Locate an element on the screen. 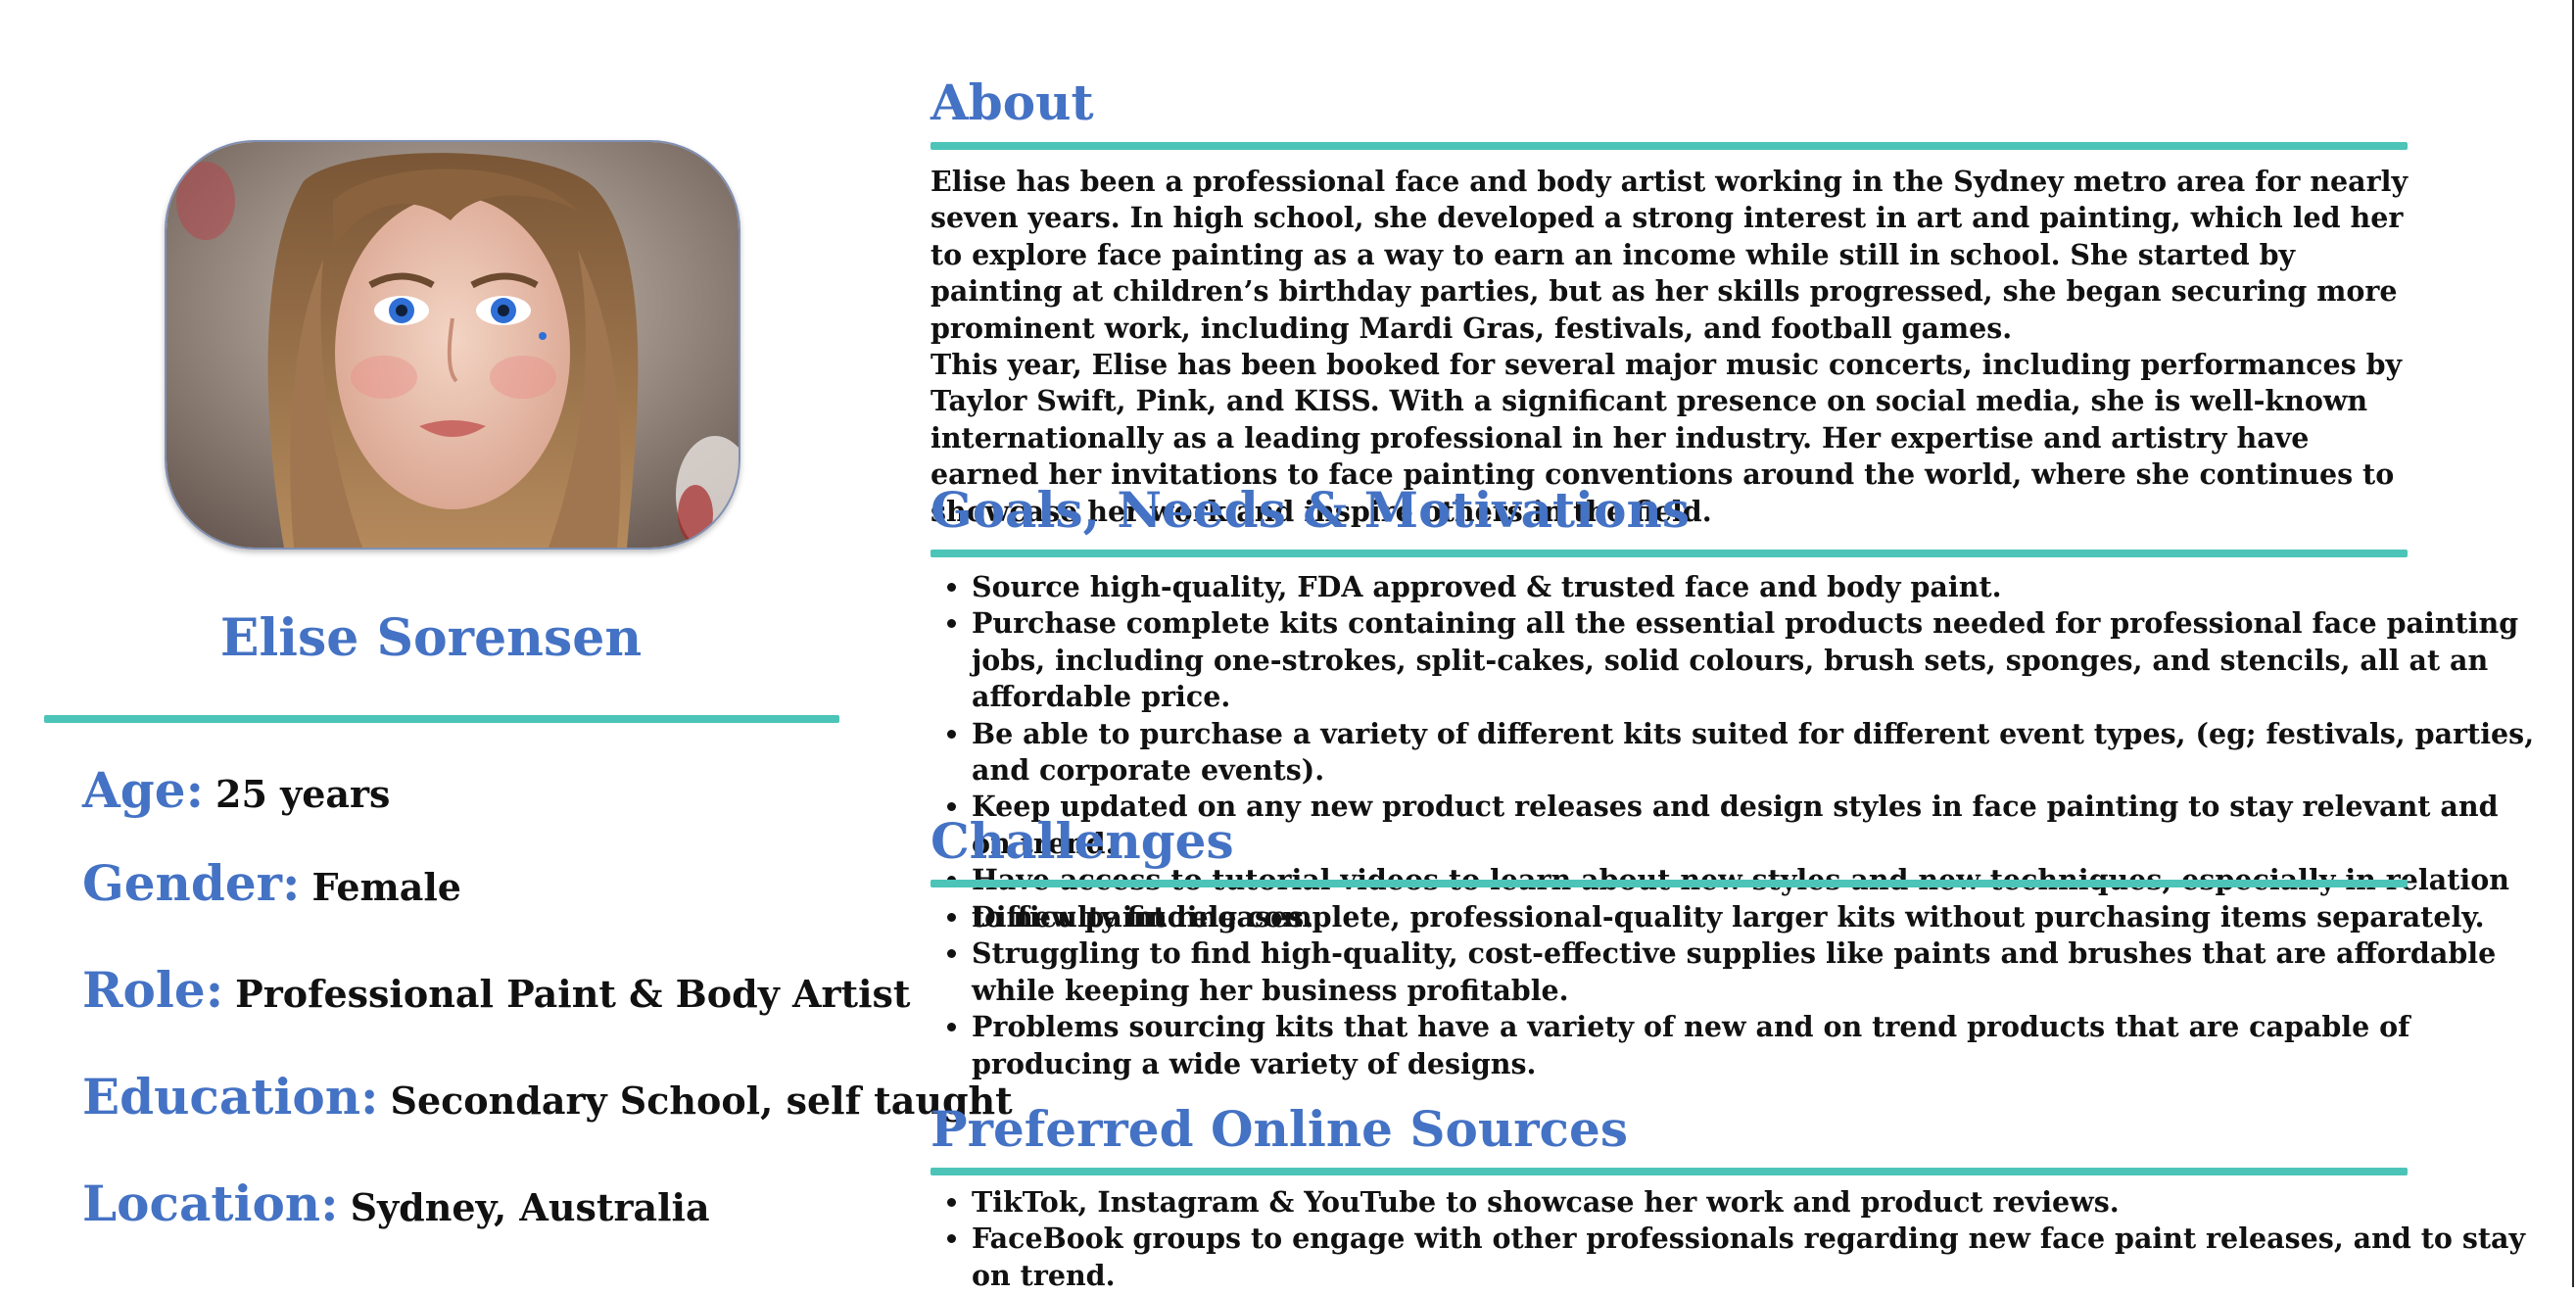 This screenshot has height=1294, width=2576. detail-education: Education: Secondary School, self taught is located at coordinates (547, 1097).